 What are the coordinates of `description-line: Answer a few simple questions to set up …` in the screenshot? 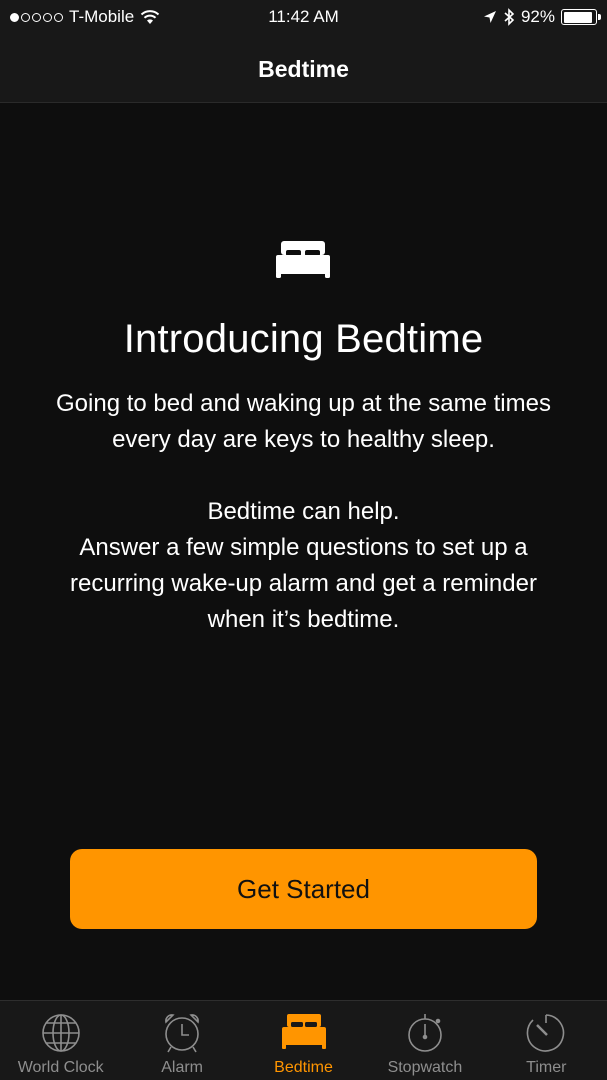 It's located at (303, 547).